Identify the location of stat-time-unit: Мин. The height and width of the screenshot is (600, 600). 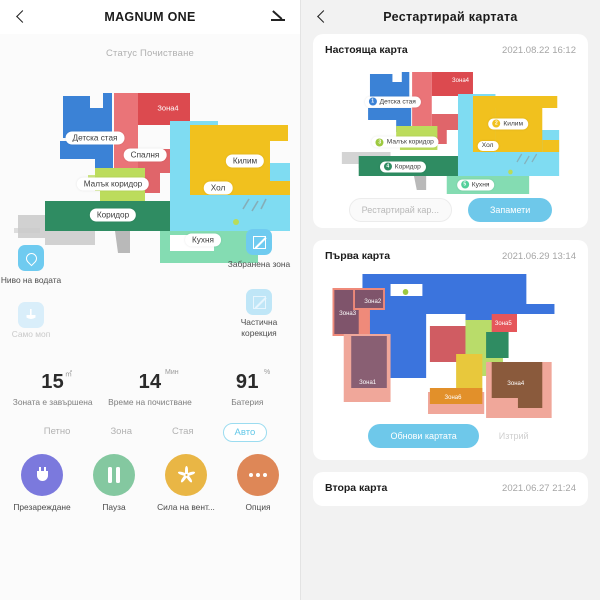
(172, 372).